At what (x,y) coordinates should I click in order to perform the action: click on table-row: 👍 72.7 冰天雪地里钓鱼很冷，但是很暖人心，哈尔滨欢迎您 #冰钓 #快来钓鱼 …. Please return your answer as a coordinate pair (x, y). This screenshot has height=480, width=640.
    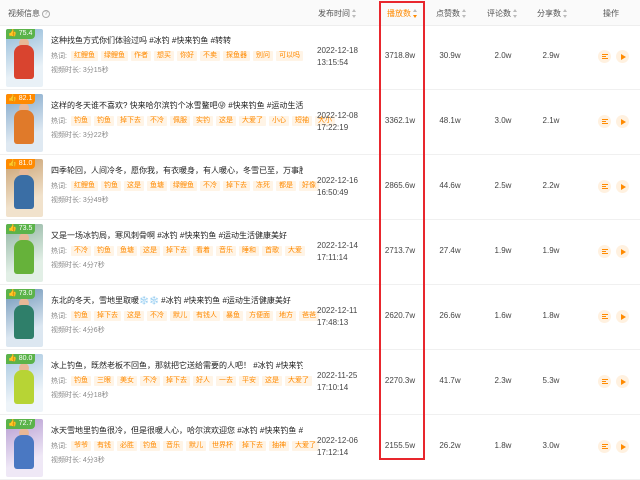
    Looking at the image, I should click on (320, 448).